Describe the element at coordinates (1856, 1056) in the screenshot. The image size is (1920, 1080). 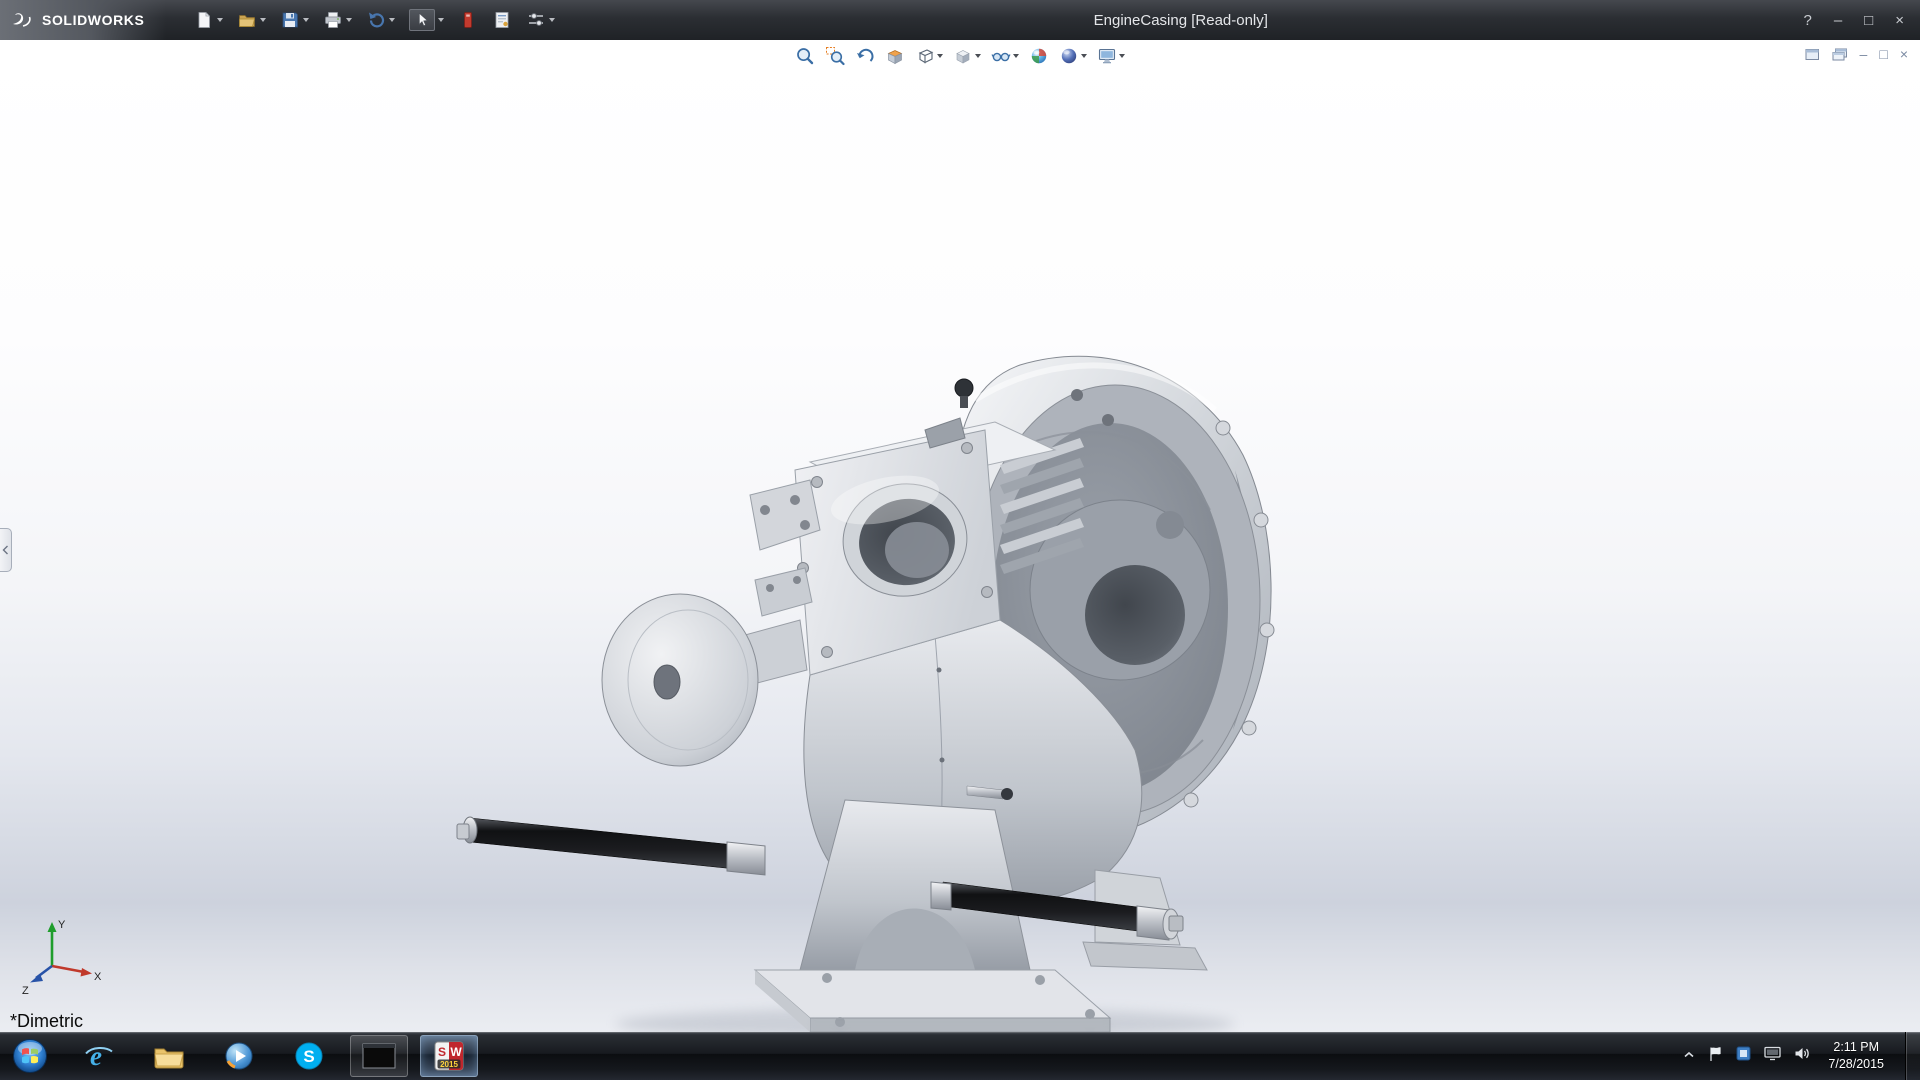
I see `taskbar-clock: 2:11 PM 7/28/2015` at that location.